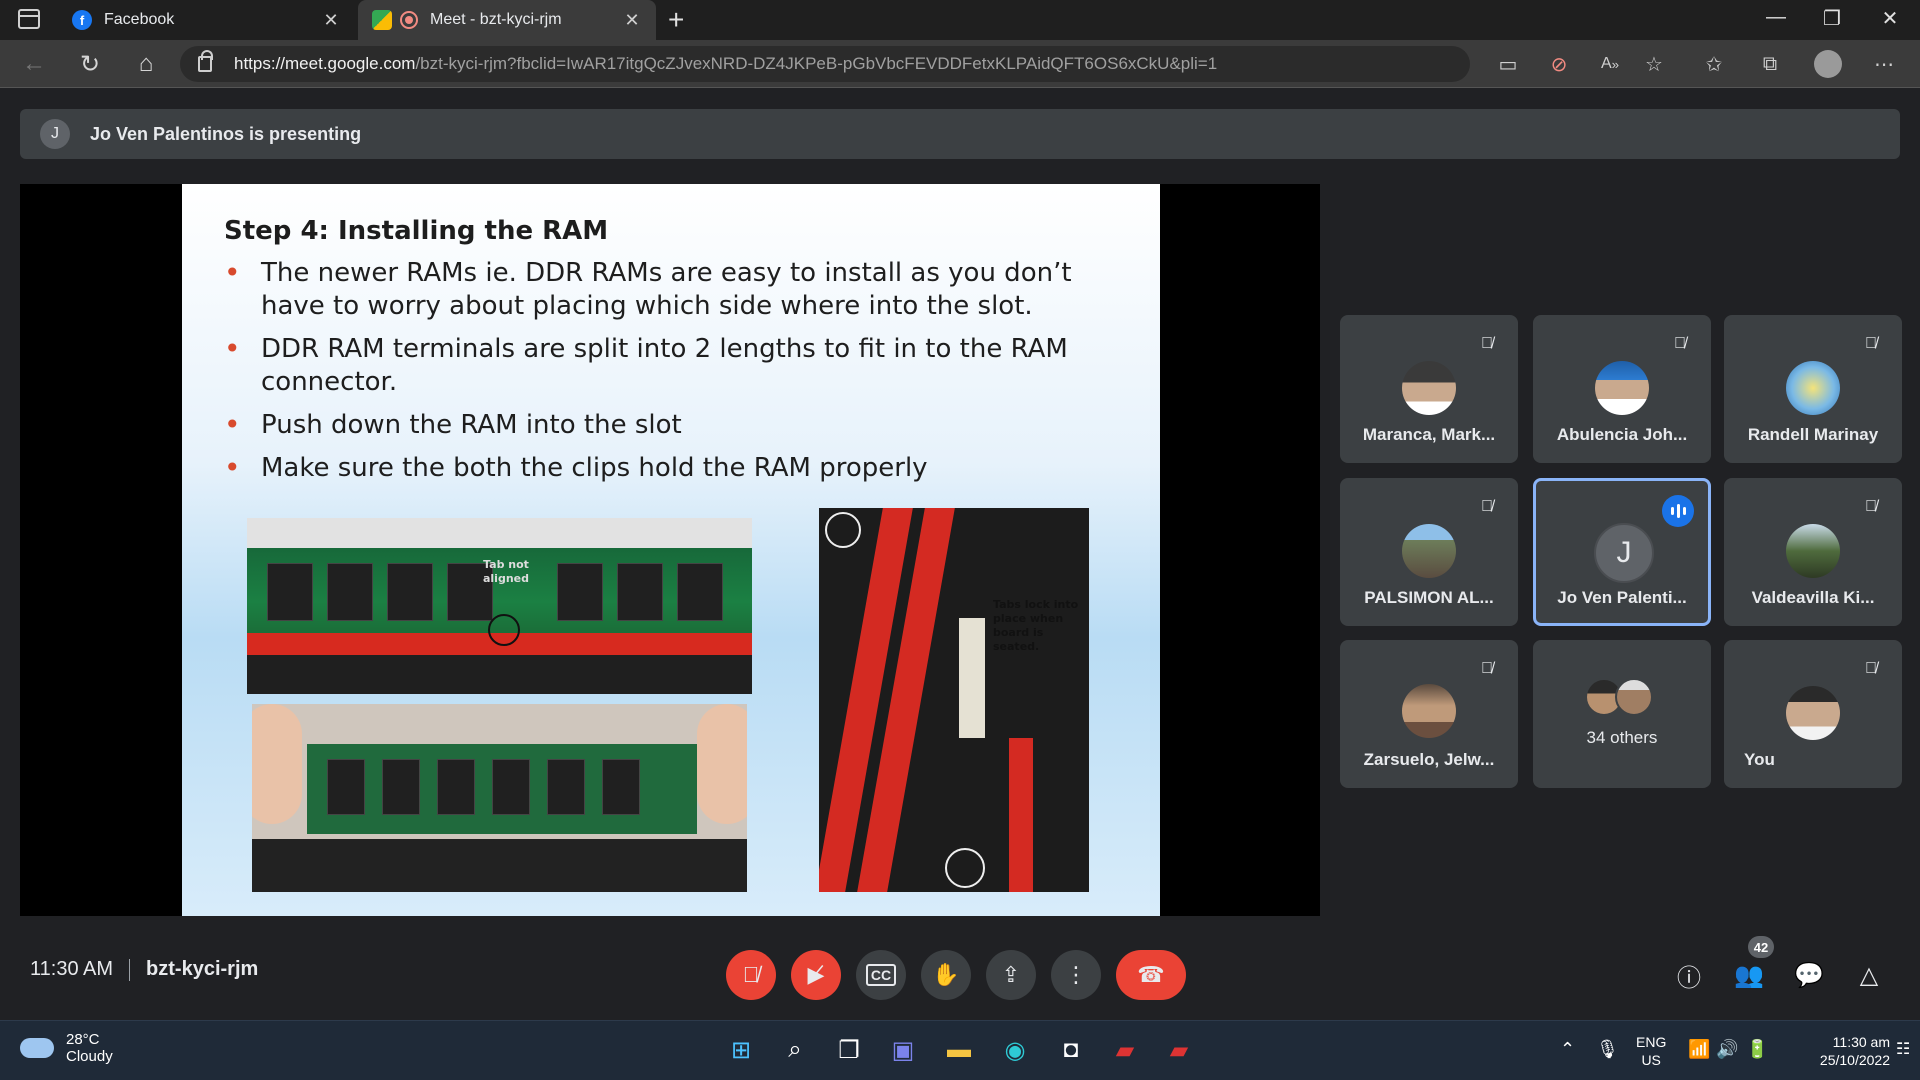 Image resolution: width=1920 pixels, height=1080 pixels. I want to click on camera-app-icon: ◘, so click(1071, 1050).